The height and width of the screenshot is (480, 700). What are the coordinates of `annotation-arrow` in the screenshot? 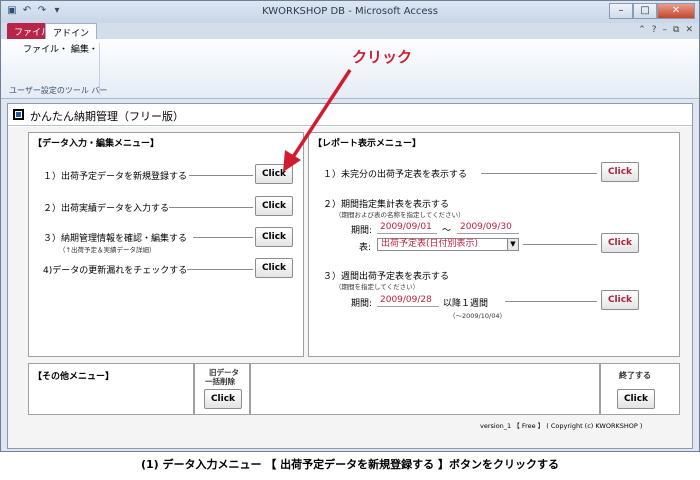 It's located at (317, 120).